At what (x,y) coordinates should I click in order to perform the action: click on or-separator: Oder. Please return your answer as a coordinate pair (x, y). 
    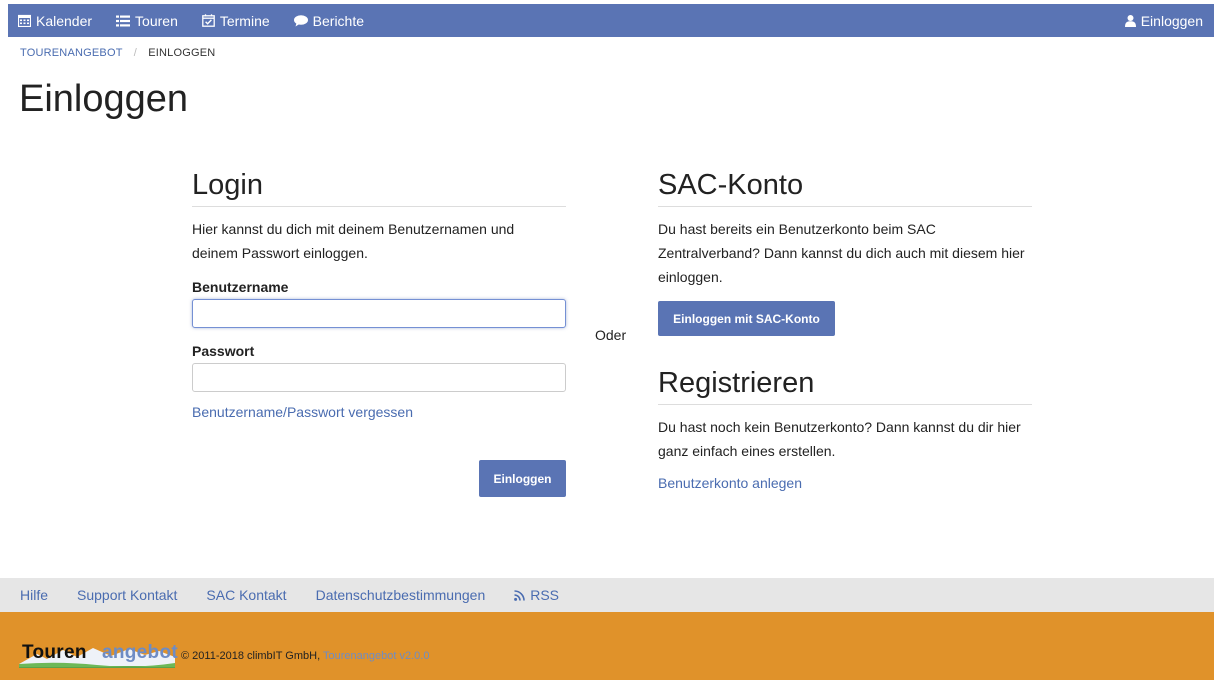
    Looking at the image, I should click on (611, 335).